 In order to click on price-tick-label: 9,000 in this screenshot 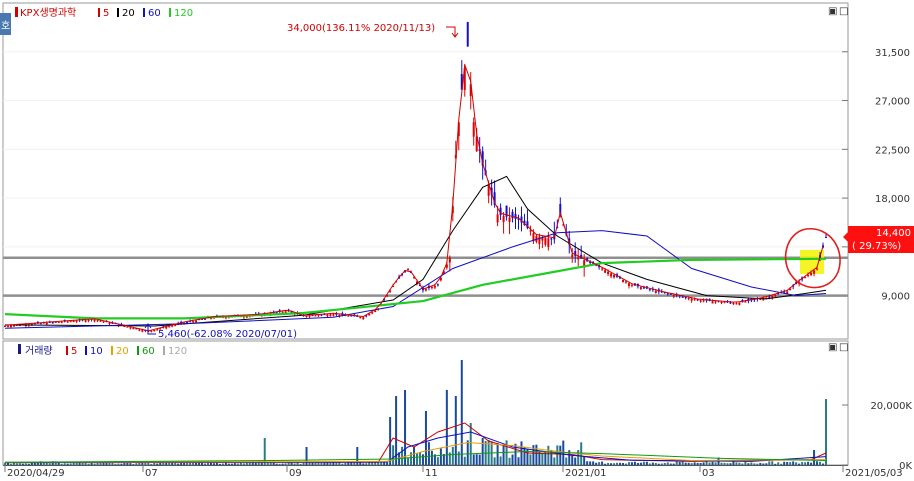, I will do `click(895, 297)`.